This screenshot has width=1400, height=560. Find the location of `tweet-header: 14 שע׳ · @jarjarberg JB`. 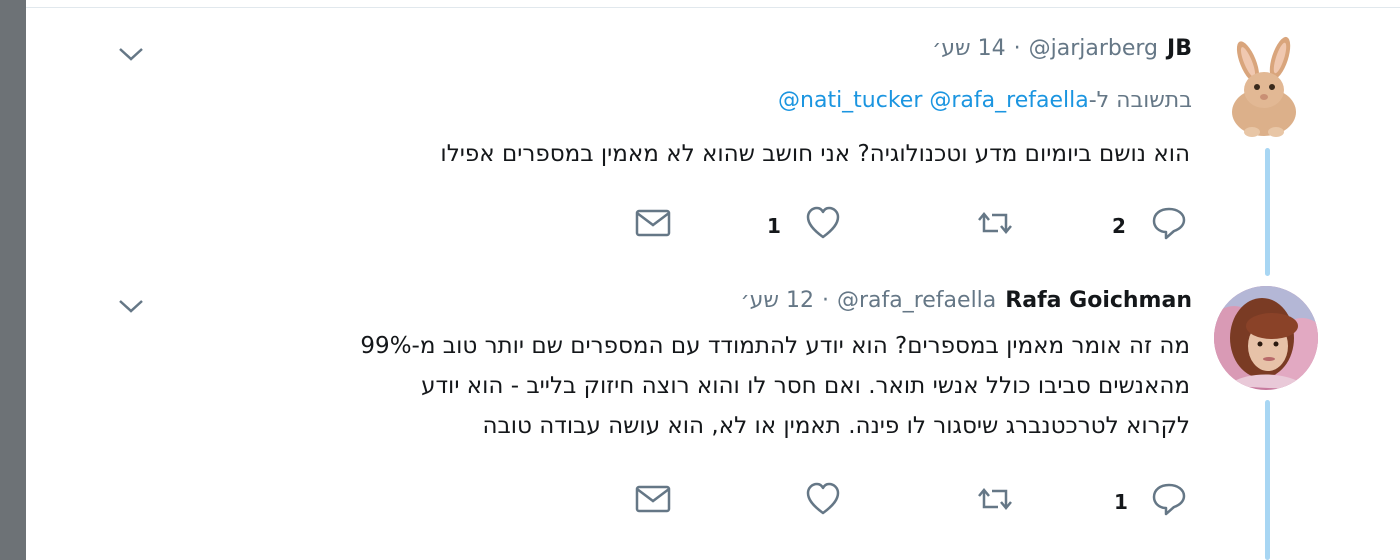

tweet-header: 14 שע׳ · @jarjarberg JB is located at coordinates (1062, 48).